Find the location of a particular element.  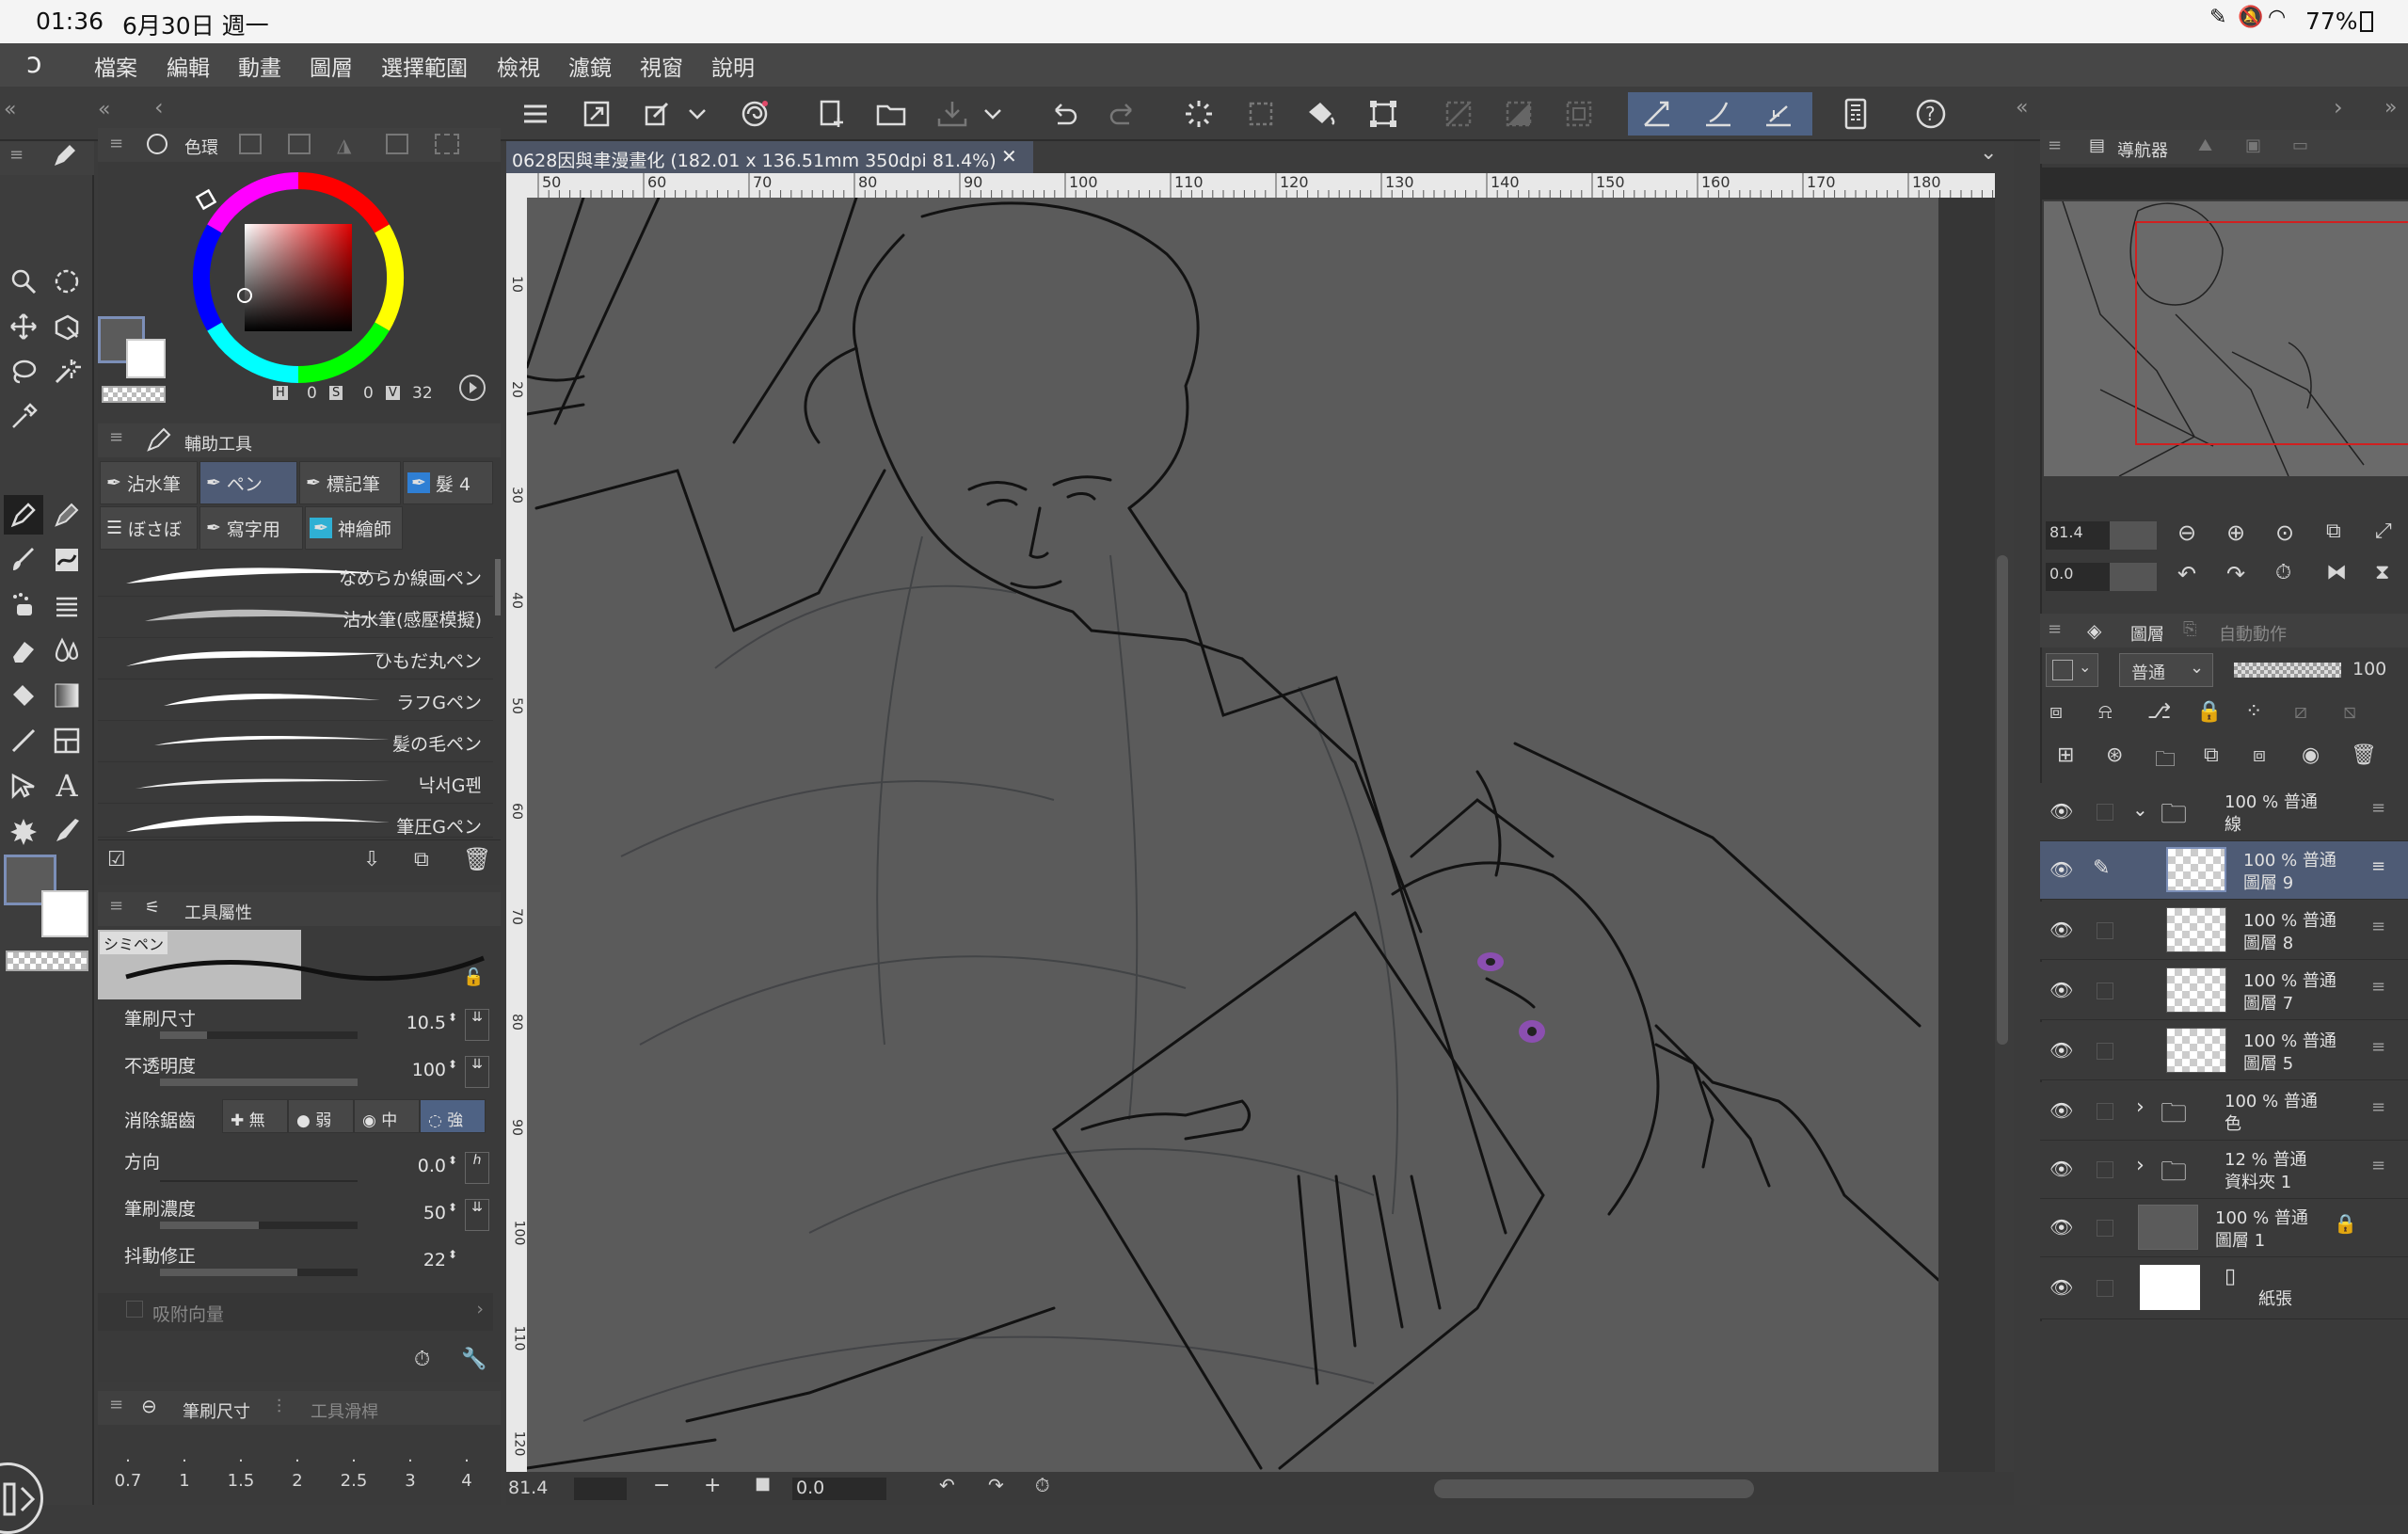

eraser-tool-icon is located at coordinates (23, 650).